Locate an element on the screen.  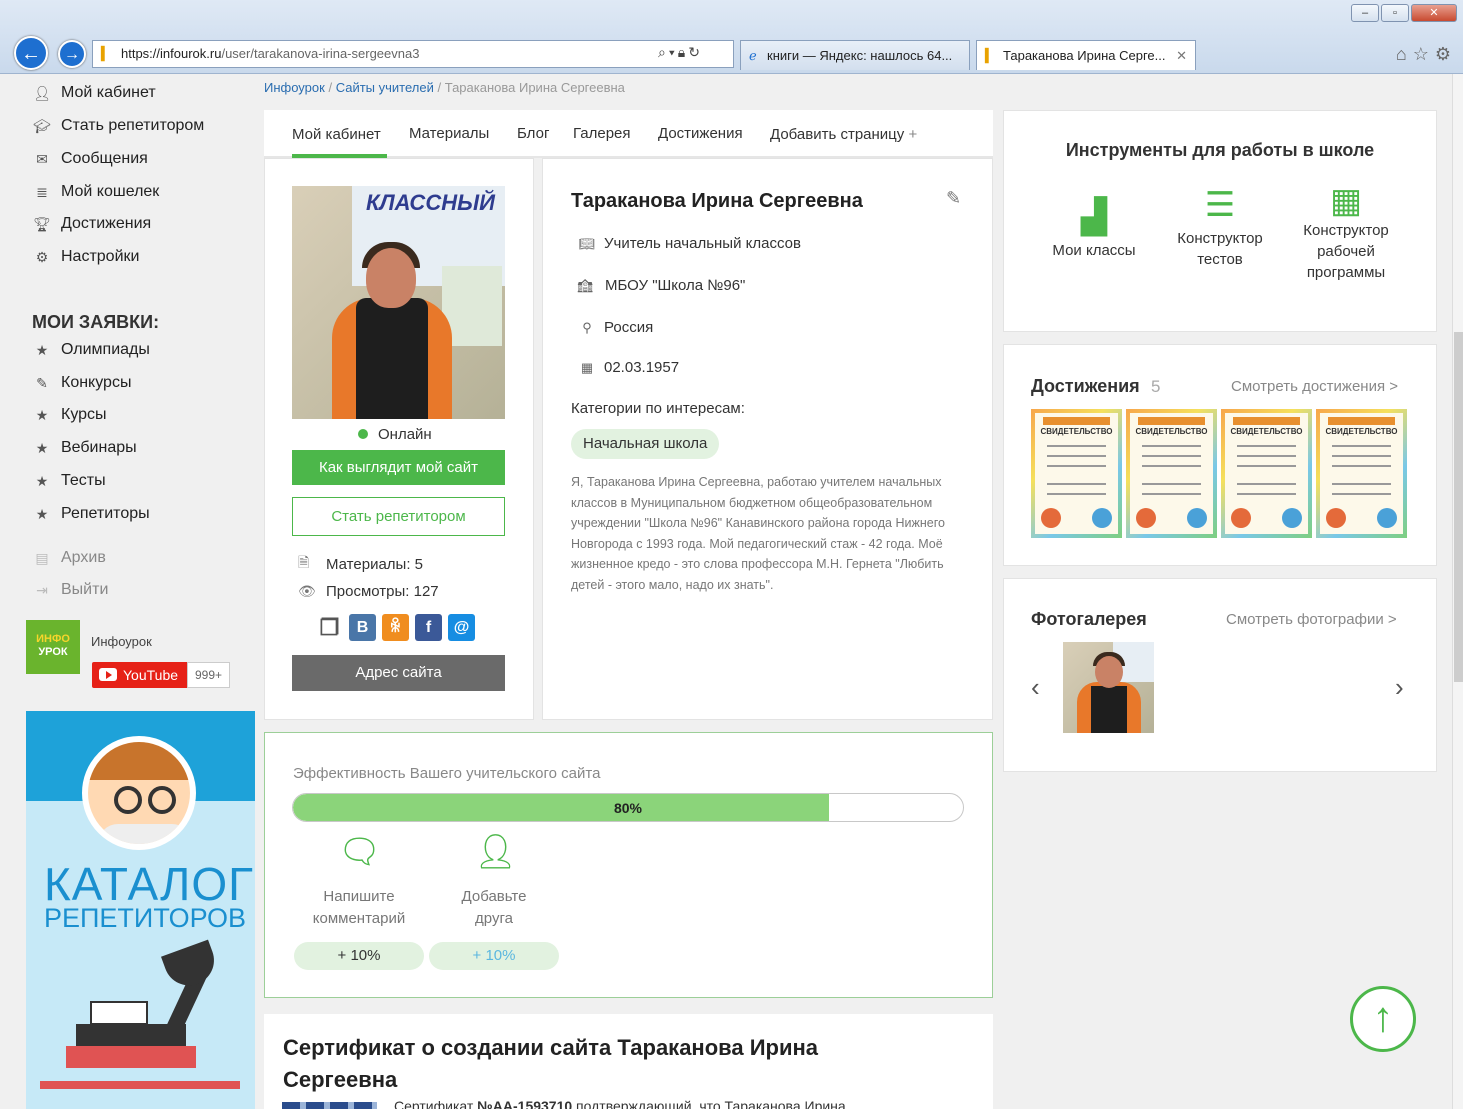
back-button: ← is located at coordinates (31, 53).